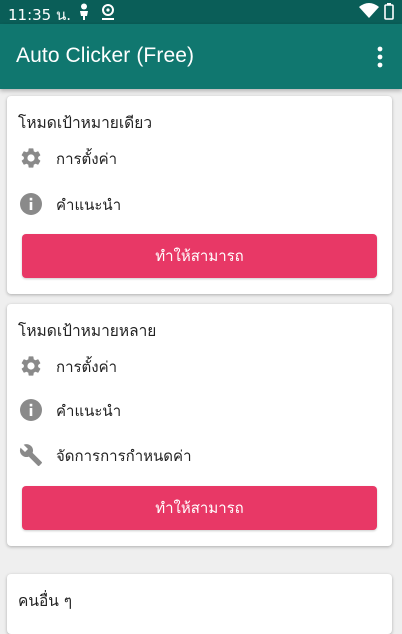  I want to click on app-title: Auto Clicker (Free), so click(105, 55).